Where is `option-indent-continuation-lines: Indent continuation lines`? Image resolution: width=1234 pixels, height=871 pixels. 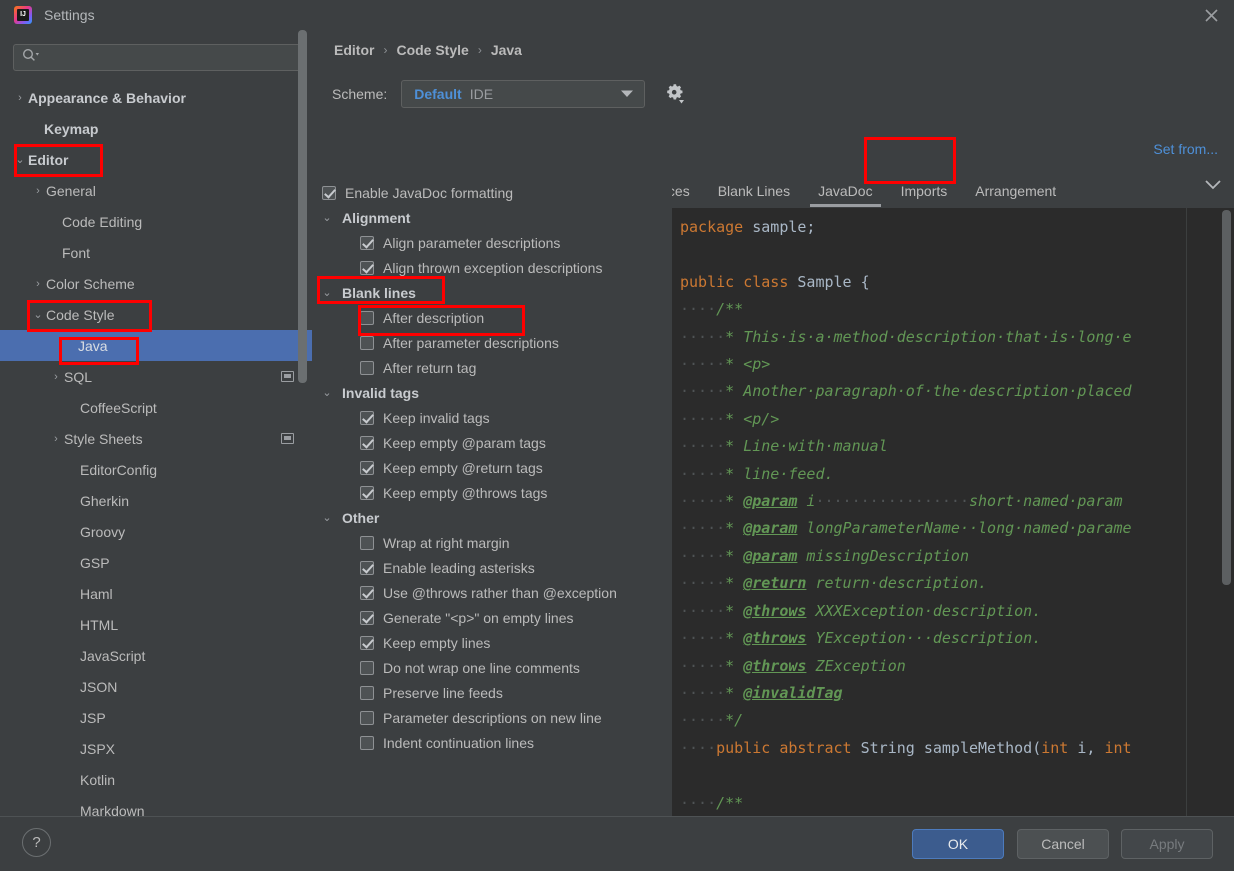 option-indent-continuation-lines: Indent continuation lines is located at coordinates (492, 742).